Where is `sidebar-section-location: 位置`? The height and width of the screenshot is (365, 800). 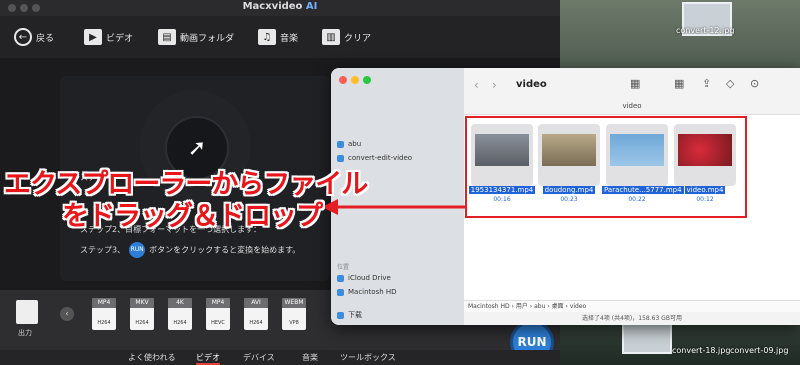
sidebar-section-location: 位置 is located at coordinates (343, 267).